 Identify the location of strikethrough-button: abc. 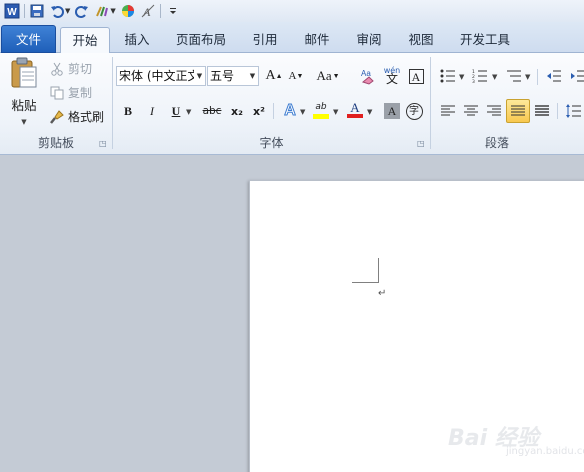
(212, 111).